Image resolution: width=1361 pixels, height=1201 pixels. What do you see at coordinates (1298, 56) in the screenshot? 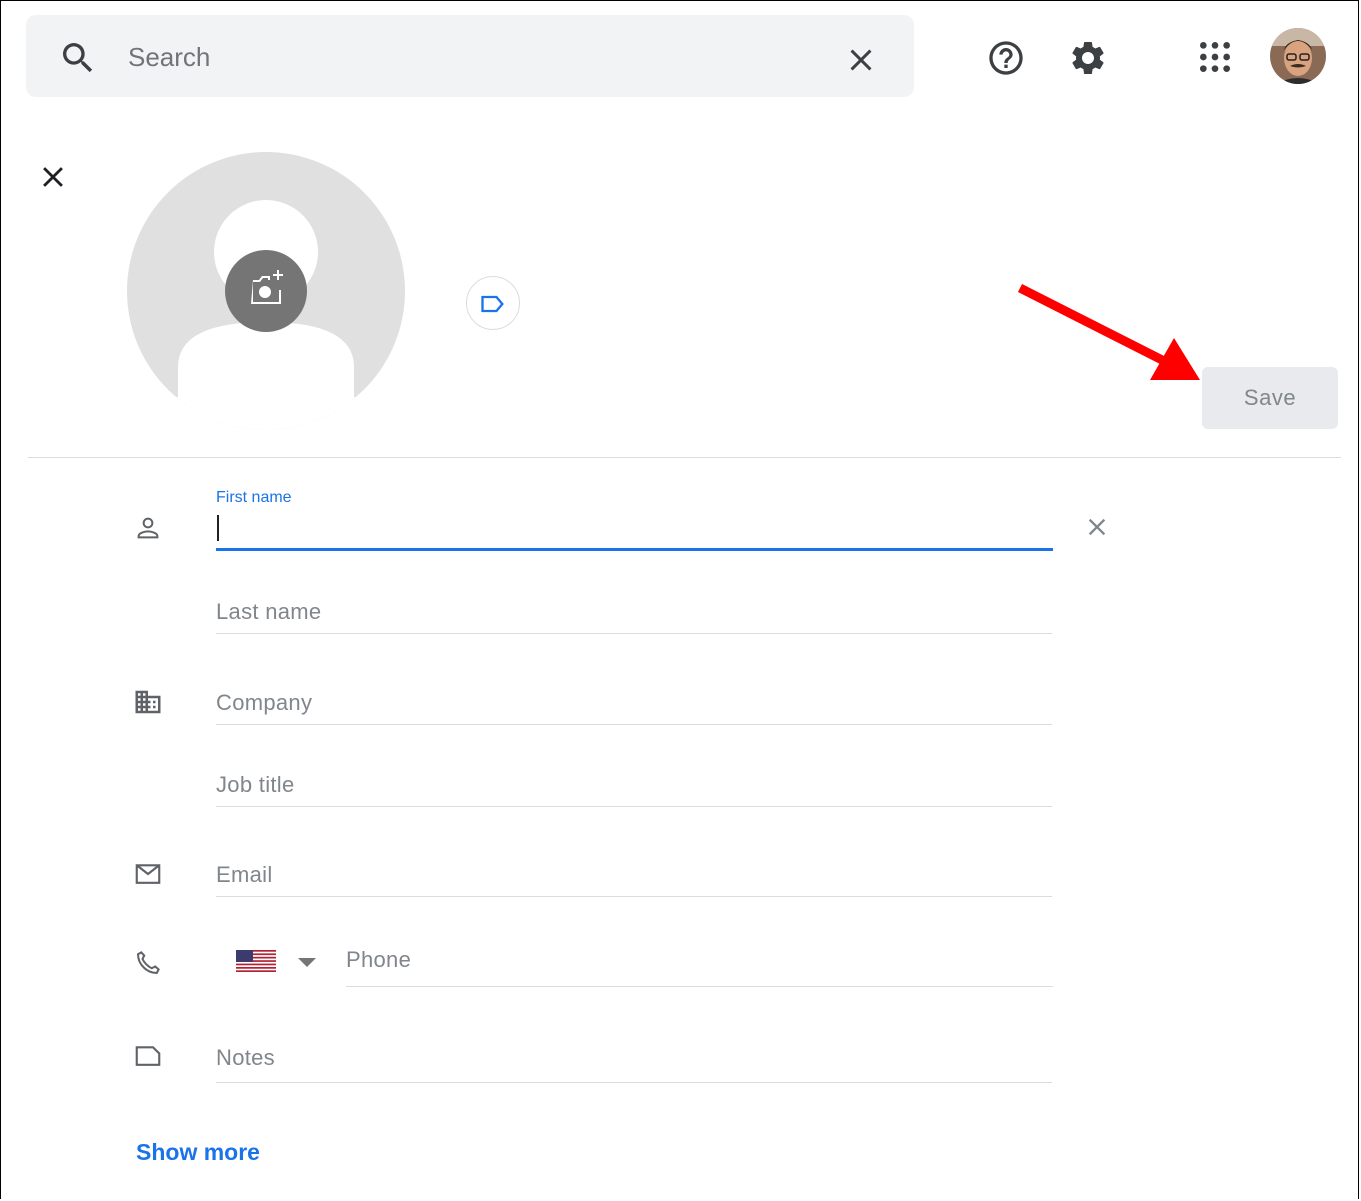
I see `avatar` at bounding box center [1298, 56].